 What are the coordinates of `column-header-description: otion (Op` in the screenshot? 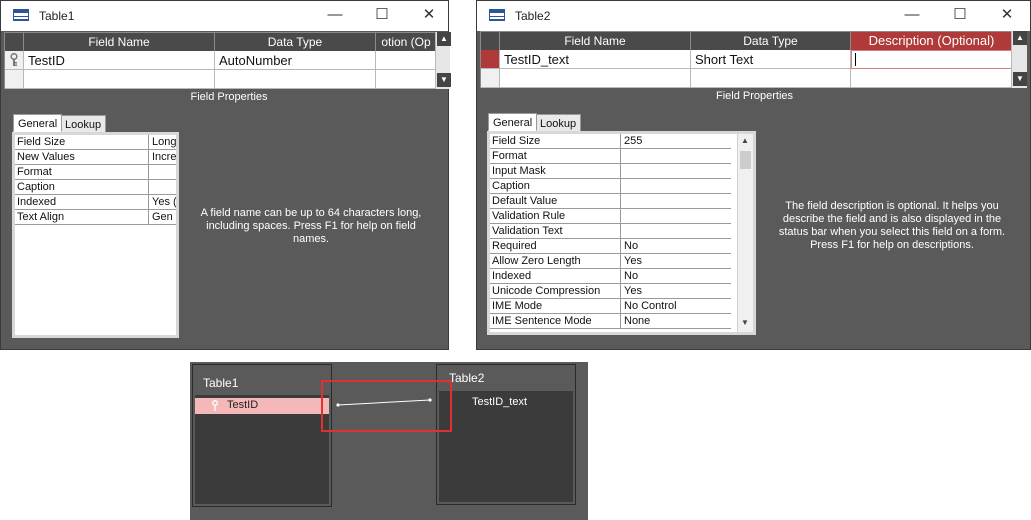 It's located at (406, 42).